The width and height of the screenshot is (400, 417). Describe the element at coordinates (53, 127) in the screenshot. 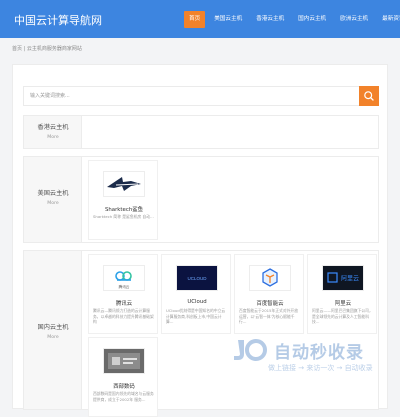

I see `category-title: 香港云主机` at that location.